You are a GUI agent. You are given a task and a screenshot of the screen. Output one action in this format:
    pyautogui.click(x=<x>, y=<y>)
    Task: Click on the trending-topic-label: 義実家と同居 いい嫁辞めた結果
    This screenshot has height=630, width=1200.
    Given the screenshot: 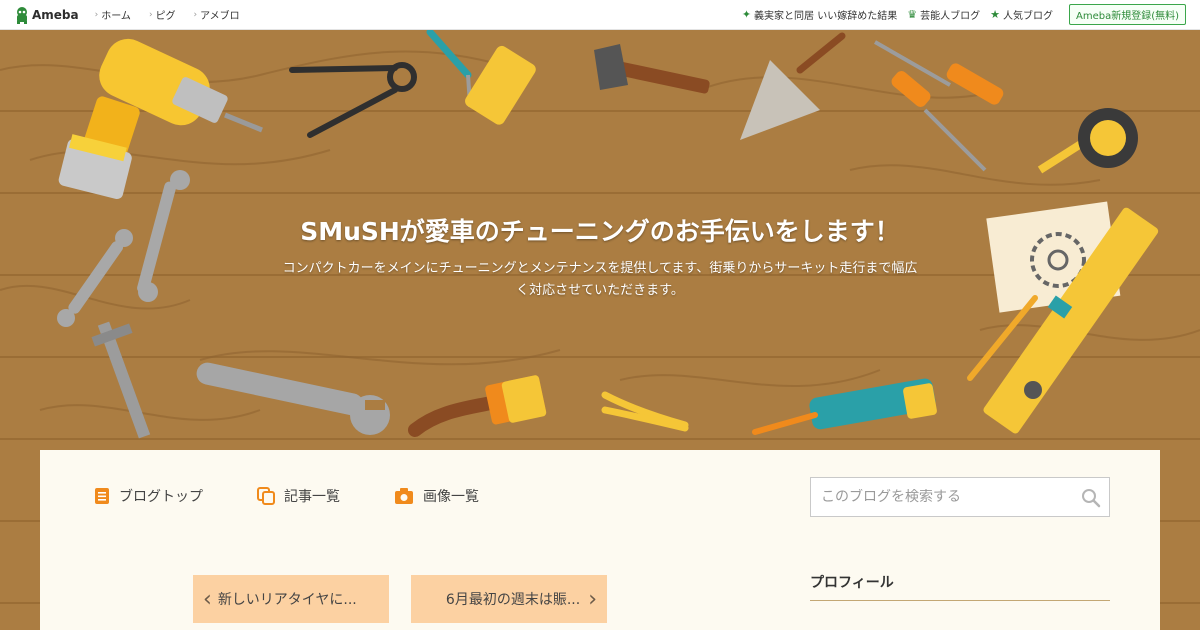 What is the action you would take?
    pyautogui.click(x=826, y=16)
    